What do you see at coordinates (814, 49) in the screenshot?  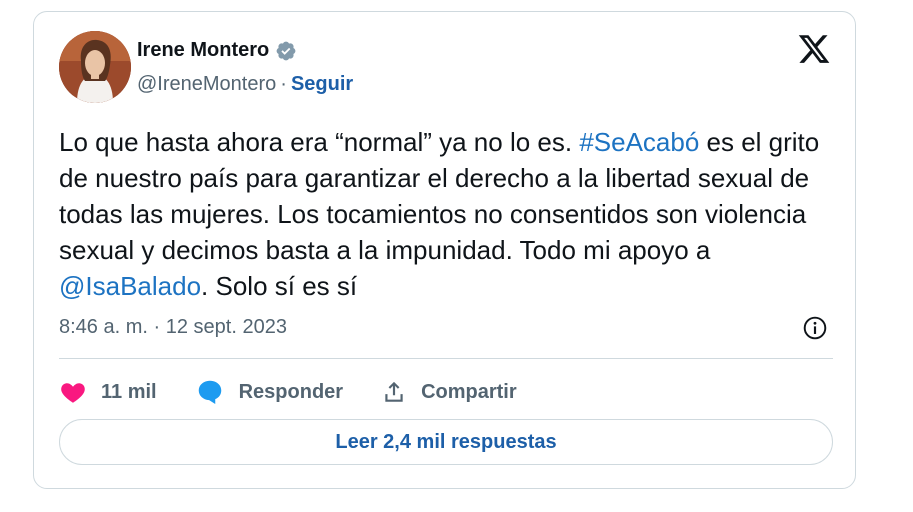 I see `x-logo-icon` at bounding box center [814, 49].